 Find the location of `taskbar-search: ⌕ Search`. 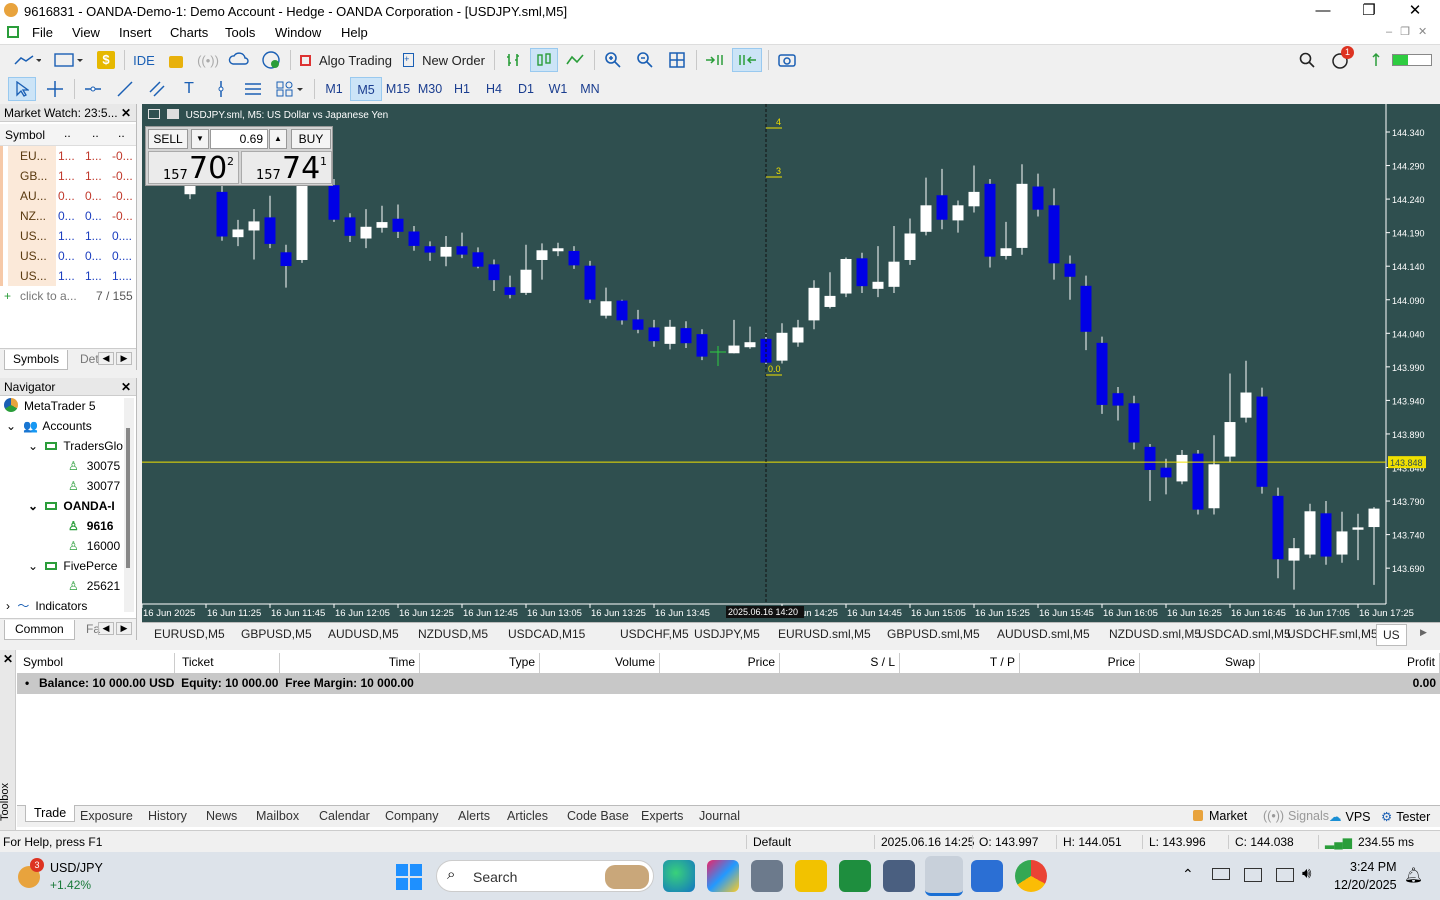

taskbar-search: ⌕ Search is located at coordinates (545, 876).